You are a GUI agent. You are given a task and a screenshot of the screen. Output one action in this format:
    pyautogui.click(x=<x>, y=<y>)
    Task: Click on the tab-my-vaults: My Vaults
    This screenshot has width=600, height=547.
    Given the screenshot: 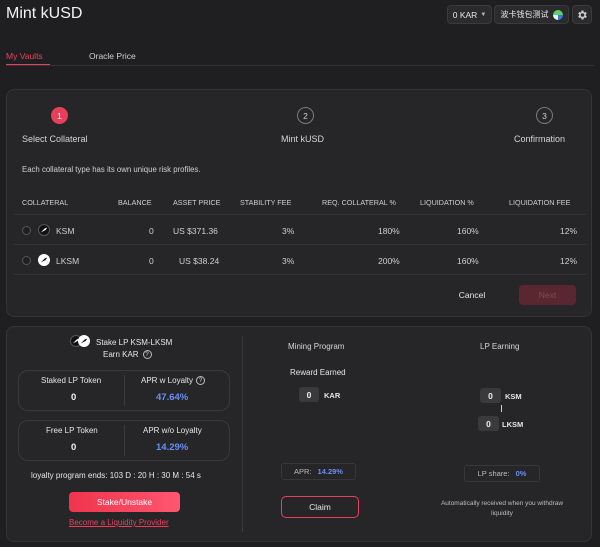 What is the action you would take?
    pyautogui.click(x=24, y=56)
    